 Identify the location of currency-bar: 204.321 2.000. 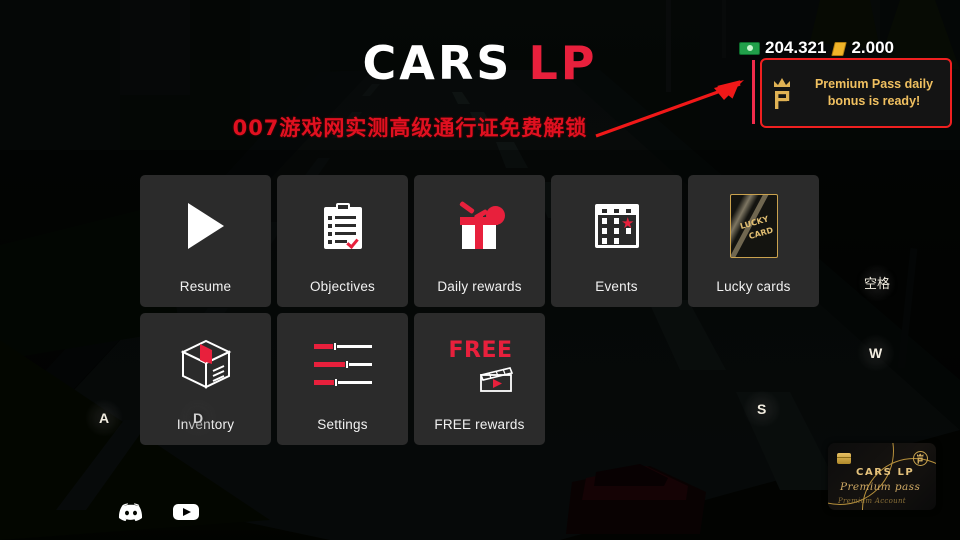
(816, 48).